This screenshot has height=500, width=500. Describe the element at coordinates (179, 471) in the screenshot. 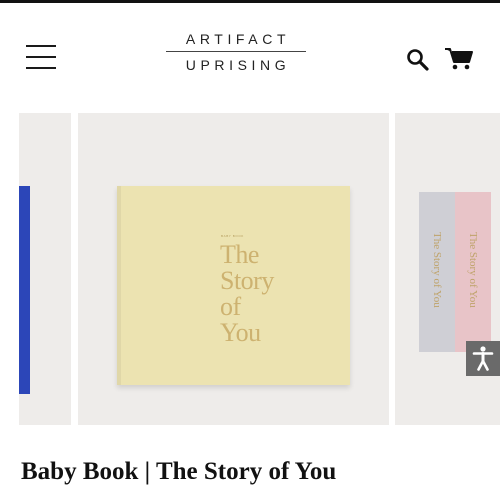

I see `product-title: Baby Book | The Story of You` at that location.